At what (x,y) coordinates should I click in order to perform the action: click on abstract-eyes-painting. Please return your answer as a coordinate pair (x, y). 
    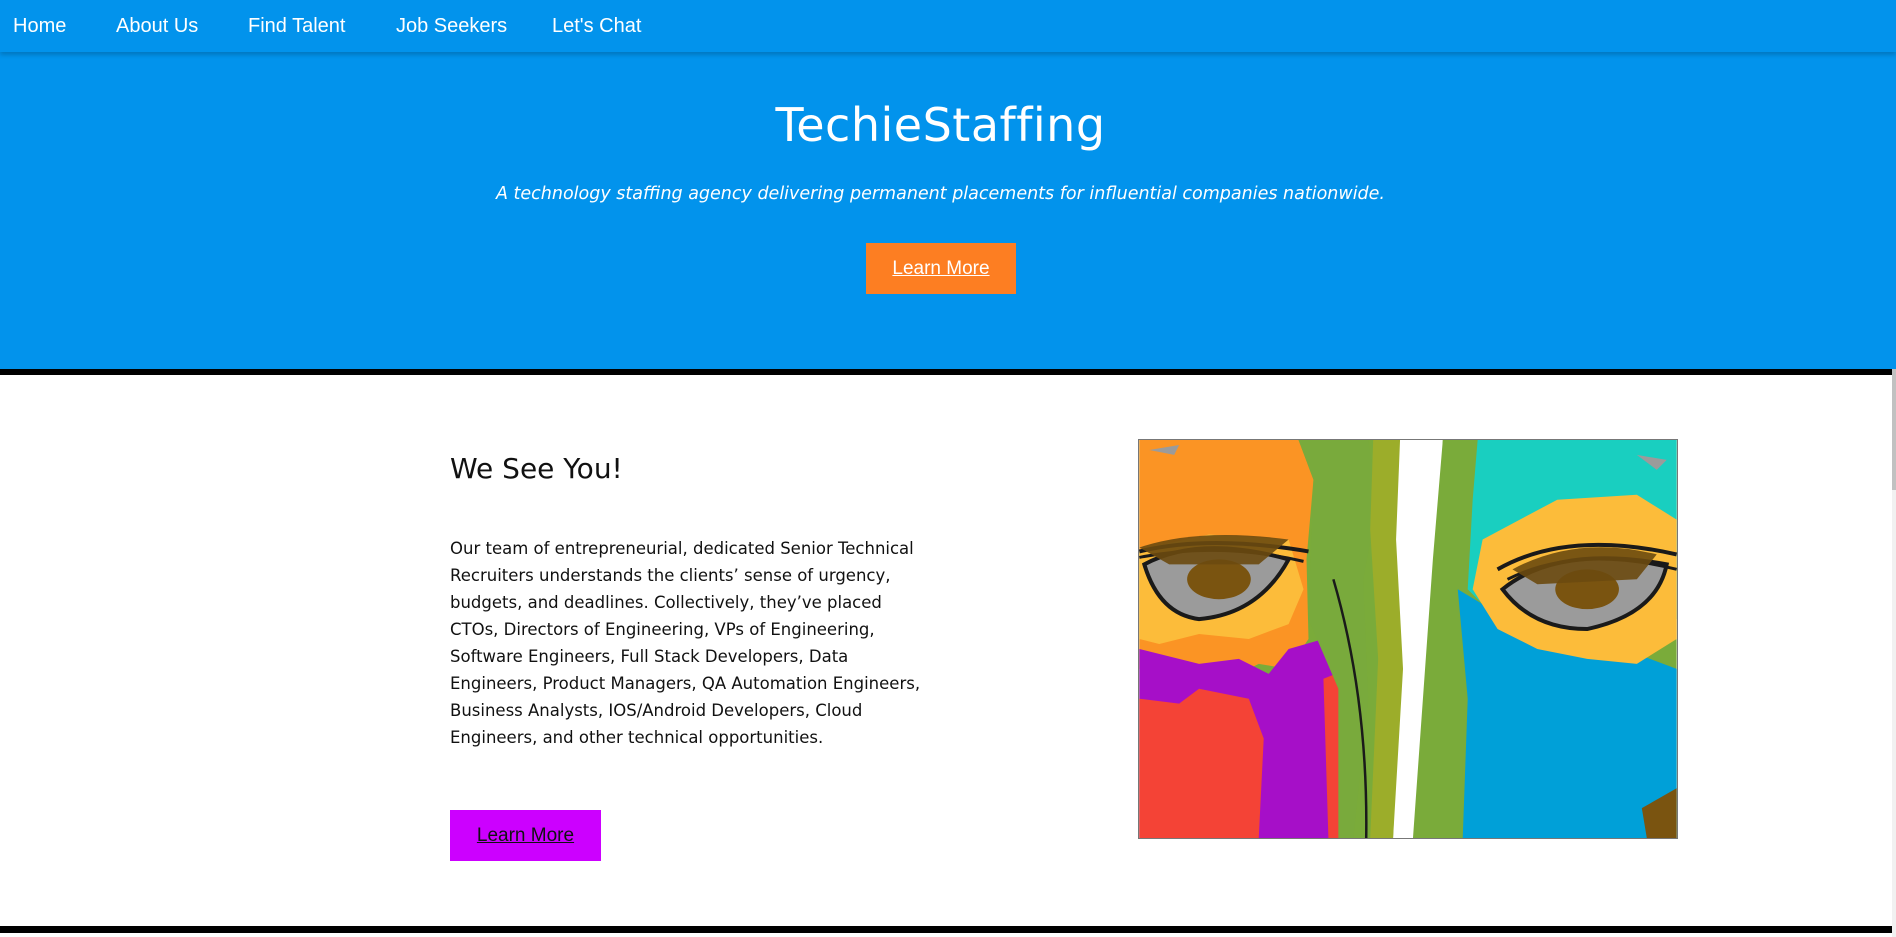
    Looking at the image, I should click on (1408, 639).